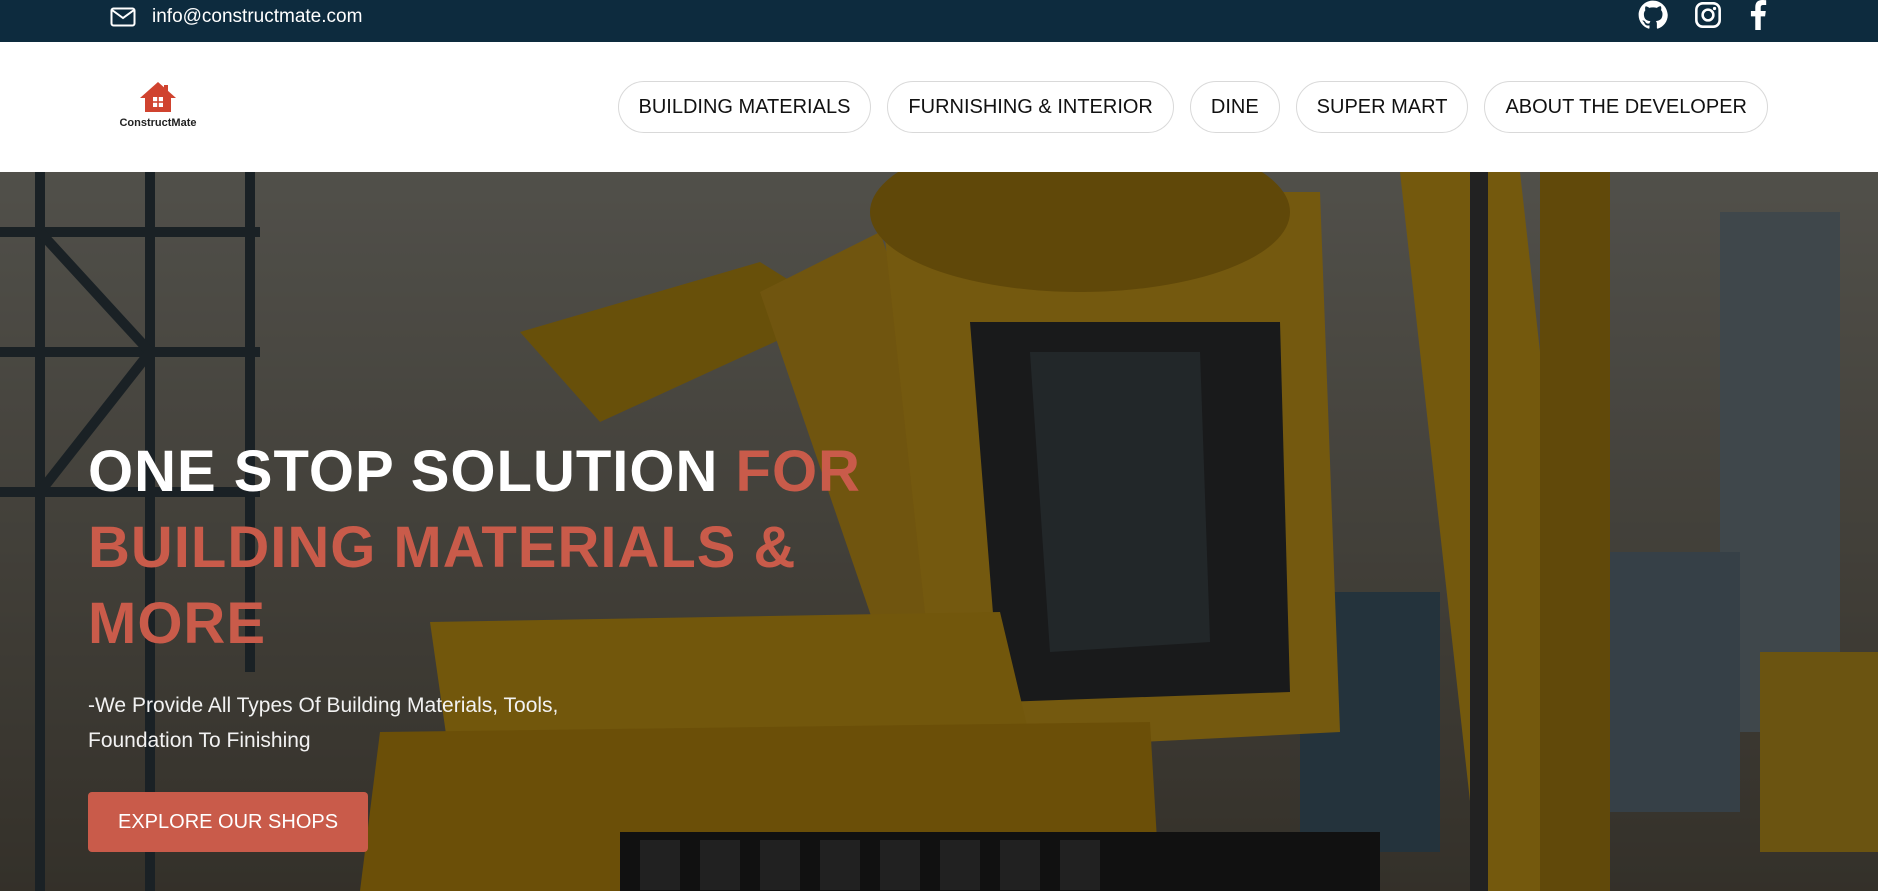 Image resolution: width=1878 pixels, height=891 pixels. Describe the element at coordinates (1382, 107) in the screenshot. I see `nav-super-mart: SUPER MART` at that location.